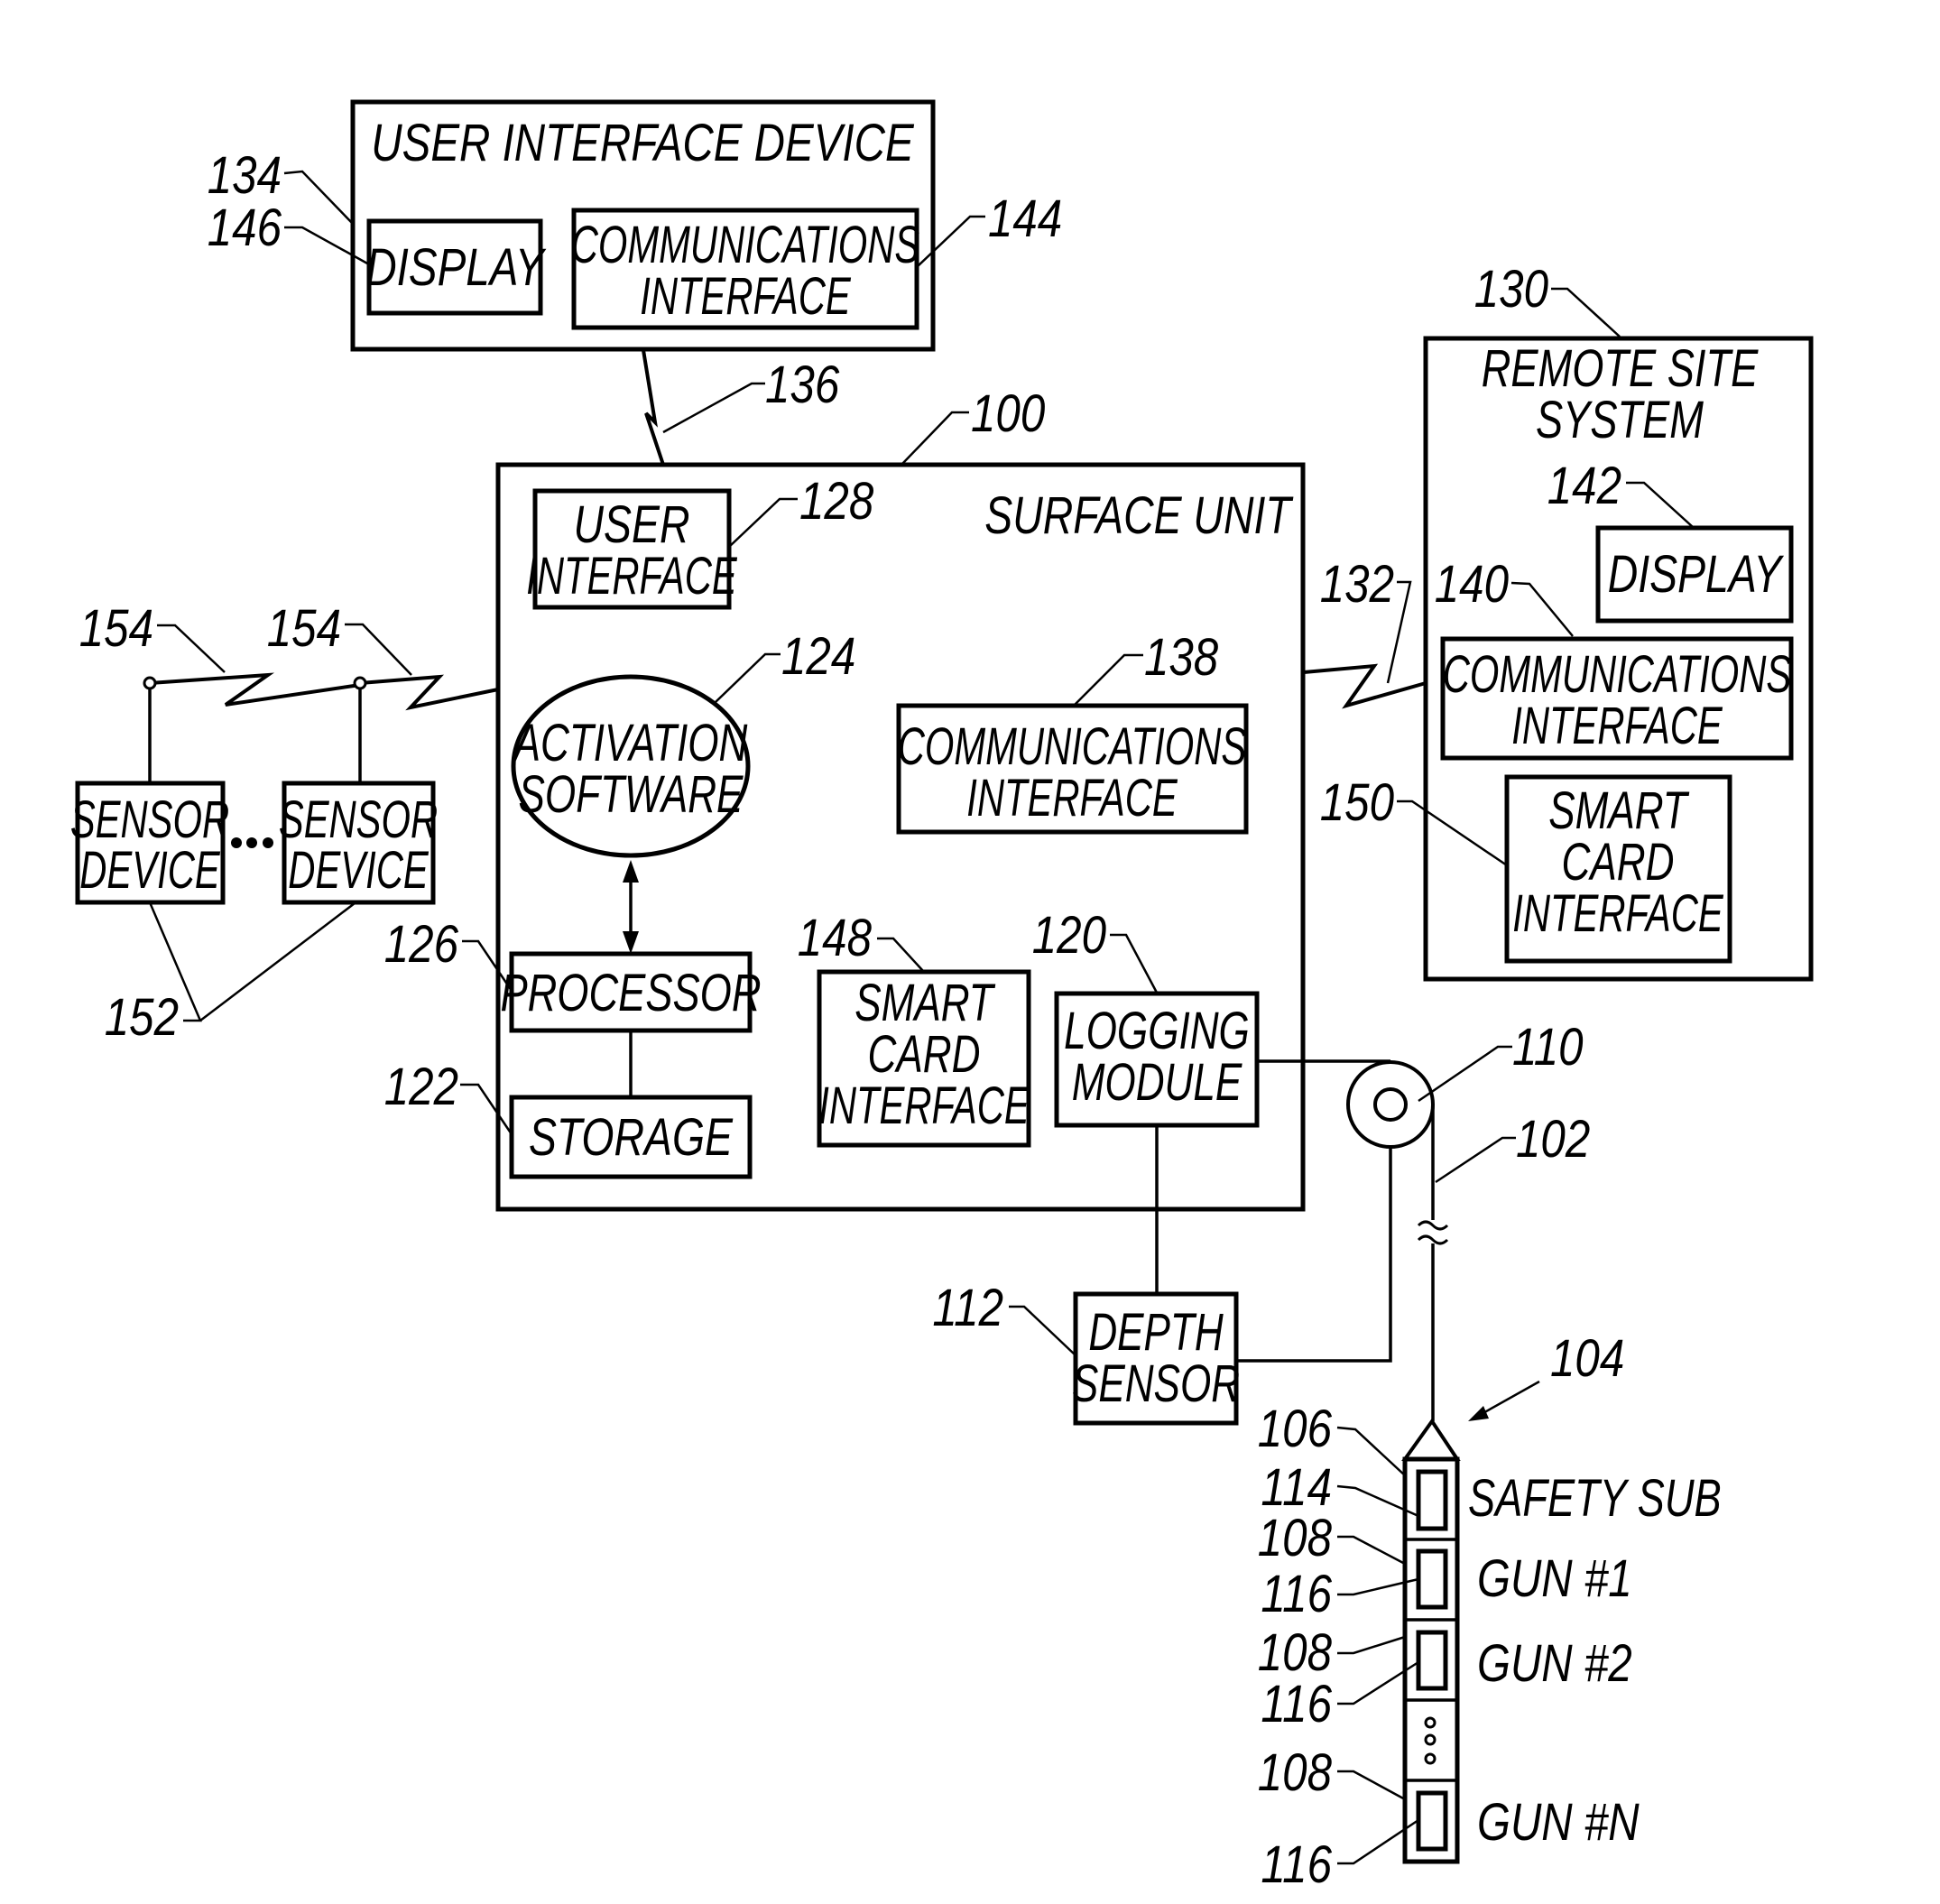  Describe the element at coordinates (1432, 1579) in the screenshot. I see `gun-1-inner` at that location.